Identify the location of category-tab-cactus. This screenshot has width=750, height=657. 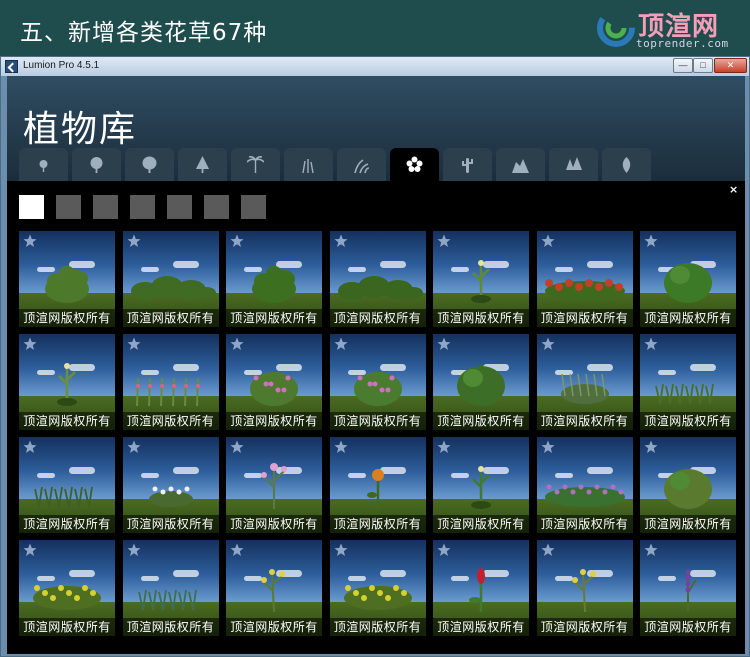
(467, 164).